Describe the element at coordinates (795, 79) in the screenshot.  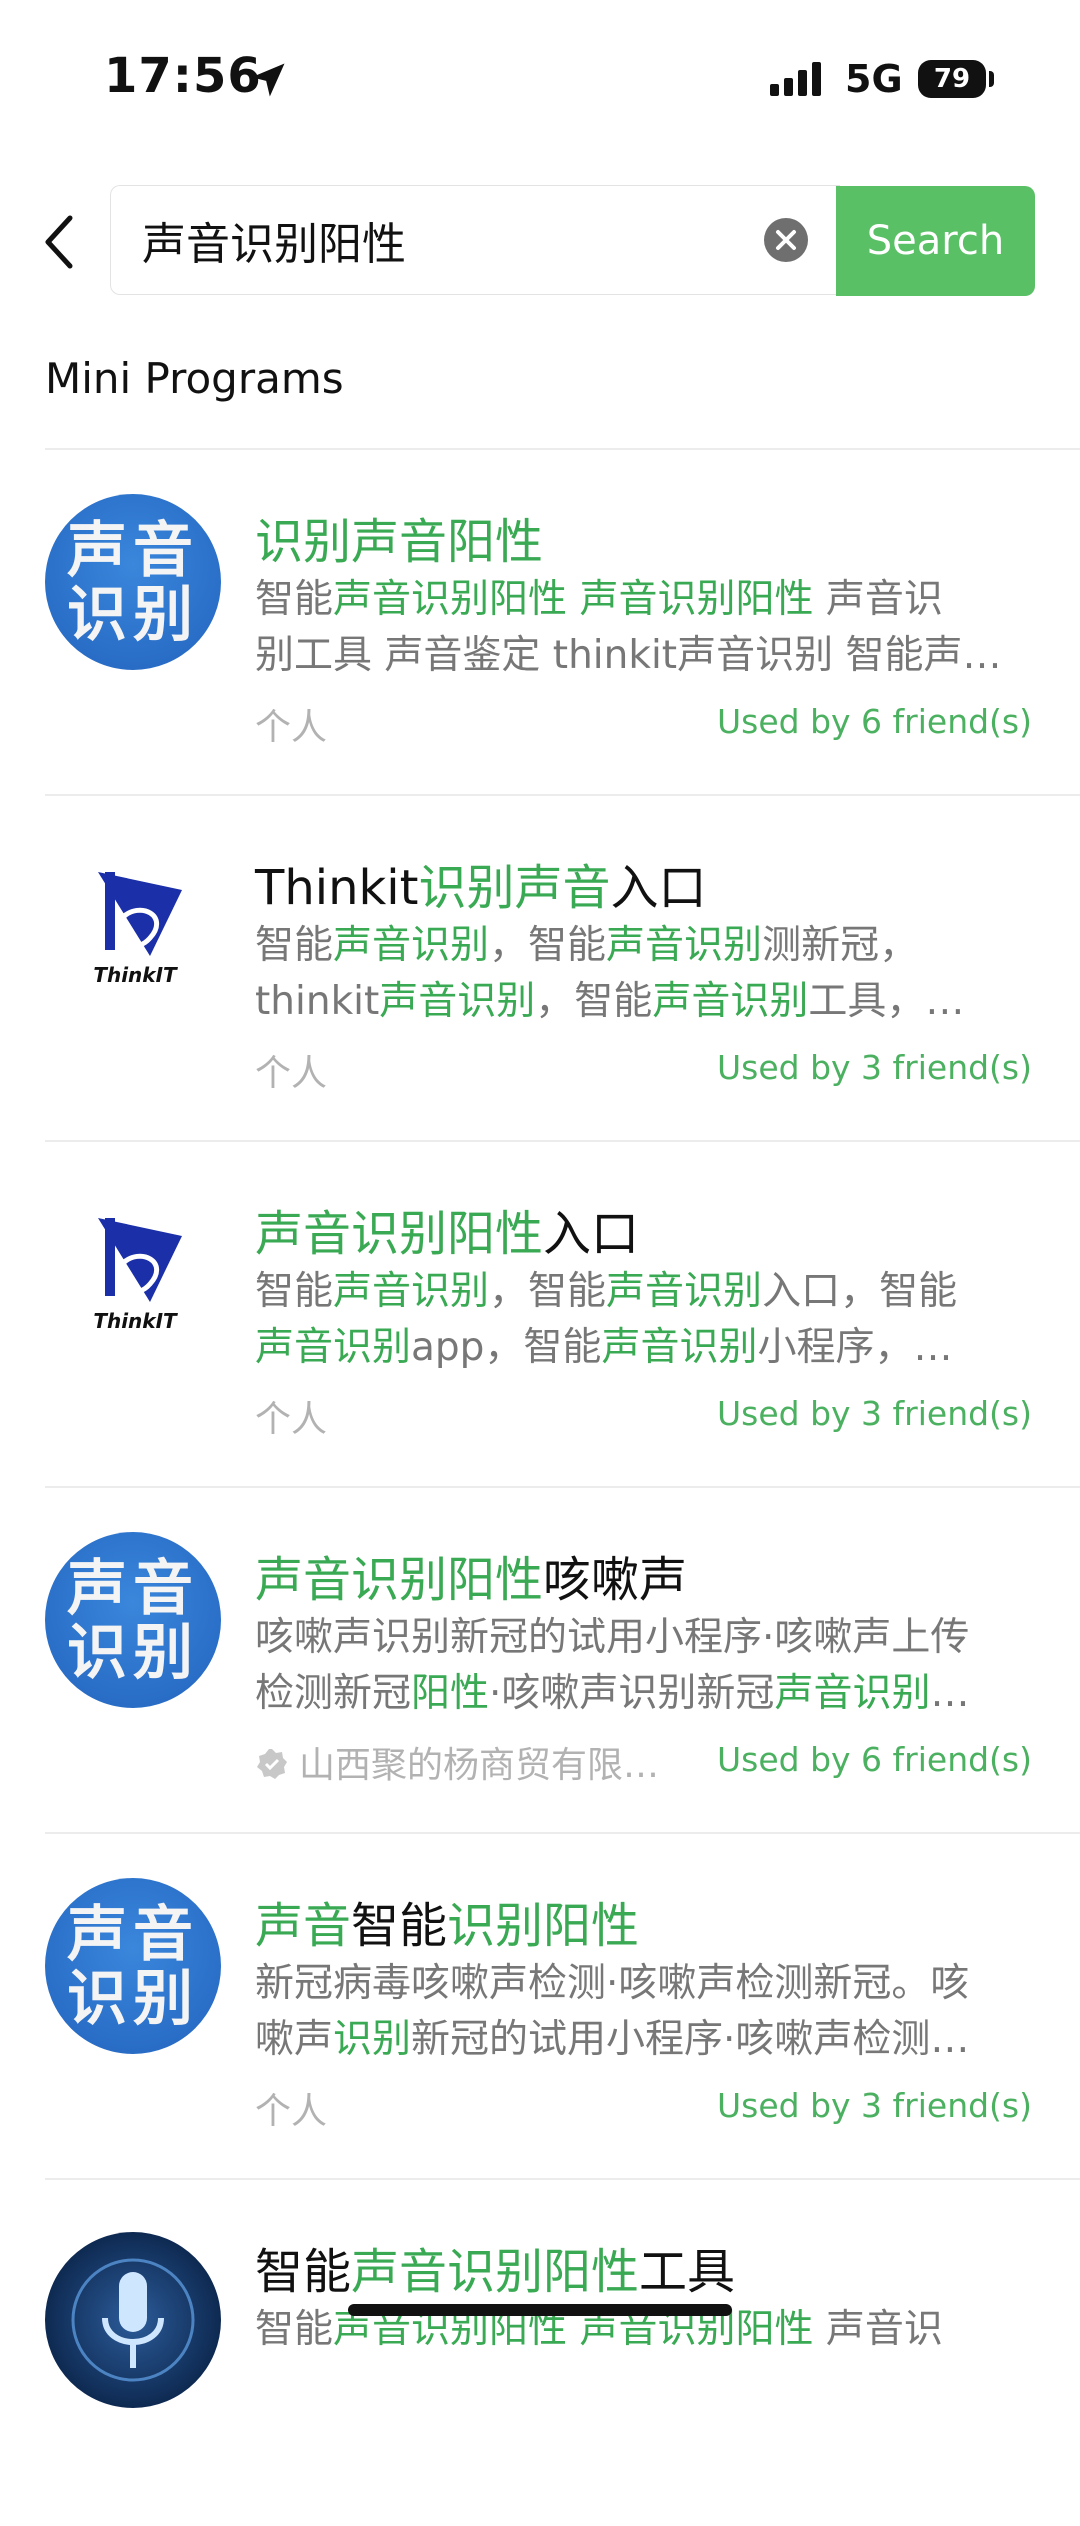
I see `cellular-signal-icon` at that location.